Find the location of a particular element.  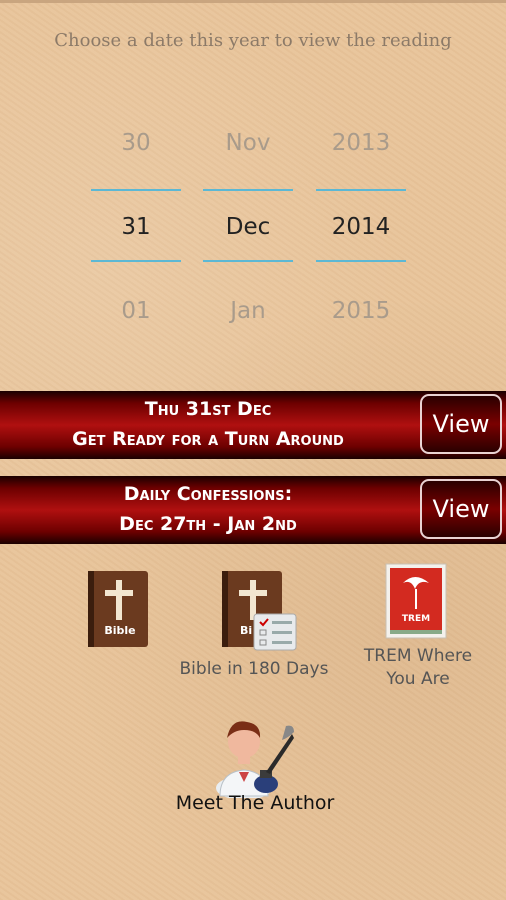

month-divider-bottom is located at coordinates (248, 261).